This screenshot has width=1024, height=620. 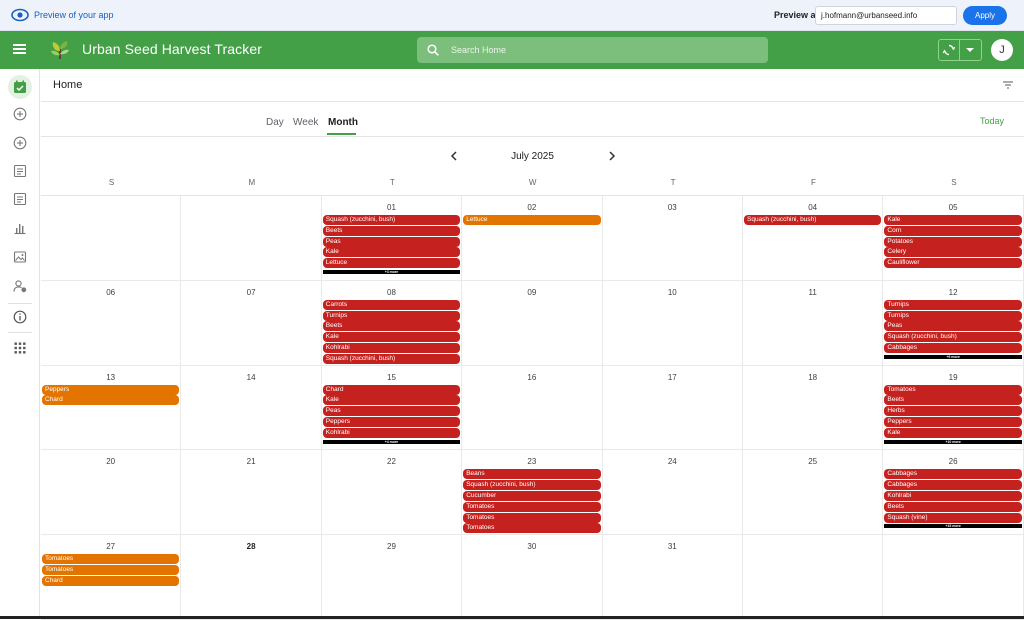 What do you see at coordinates (813, 238) in the screenshot?
I see `calendar-day-cell: 04 Squash (zucchini, bush)` at bounding box center [813, 238].